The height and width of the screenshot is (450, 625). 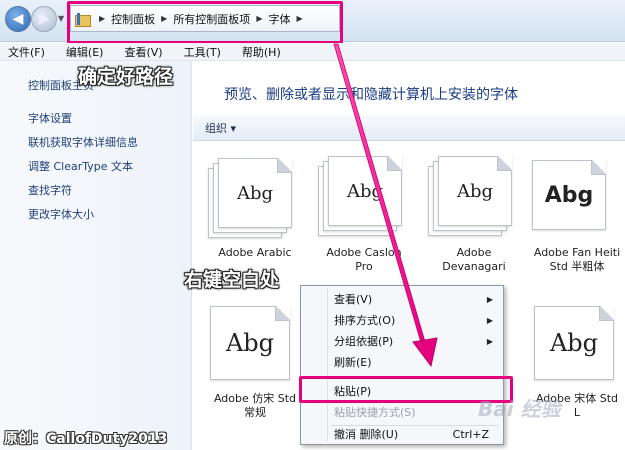 What do you see at coordinates (261, 52) in the screenshot?
I see `menu-help: 帮助(H)` at bounding box center [261, 52].